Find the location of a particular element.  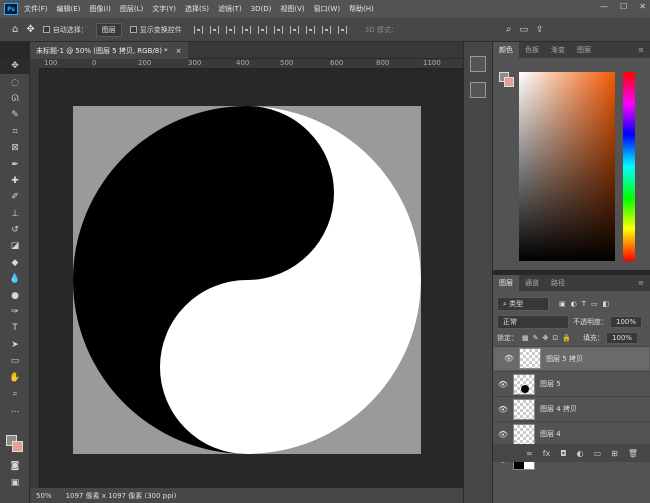

pen-tool-icon: ✑ is located at coordinates (15, 312).